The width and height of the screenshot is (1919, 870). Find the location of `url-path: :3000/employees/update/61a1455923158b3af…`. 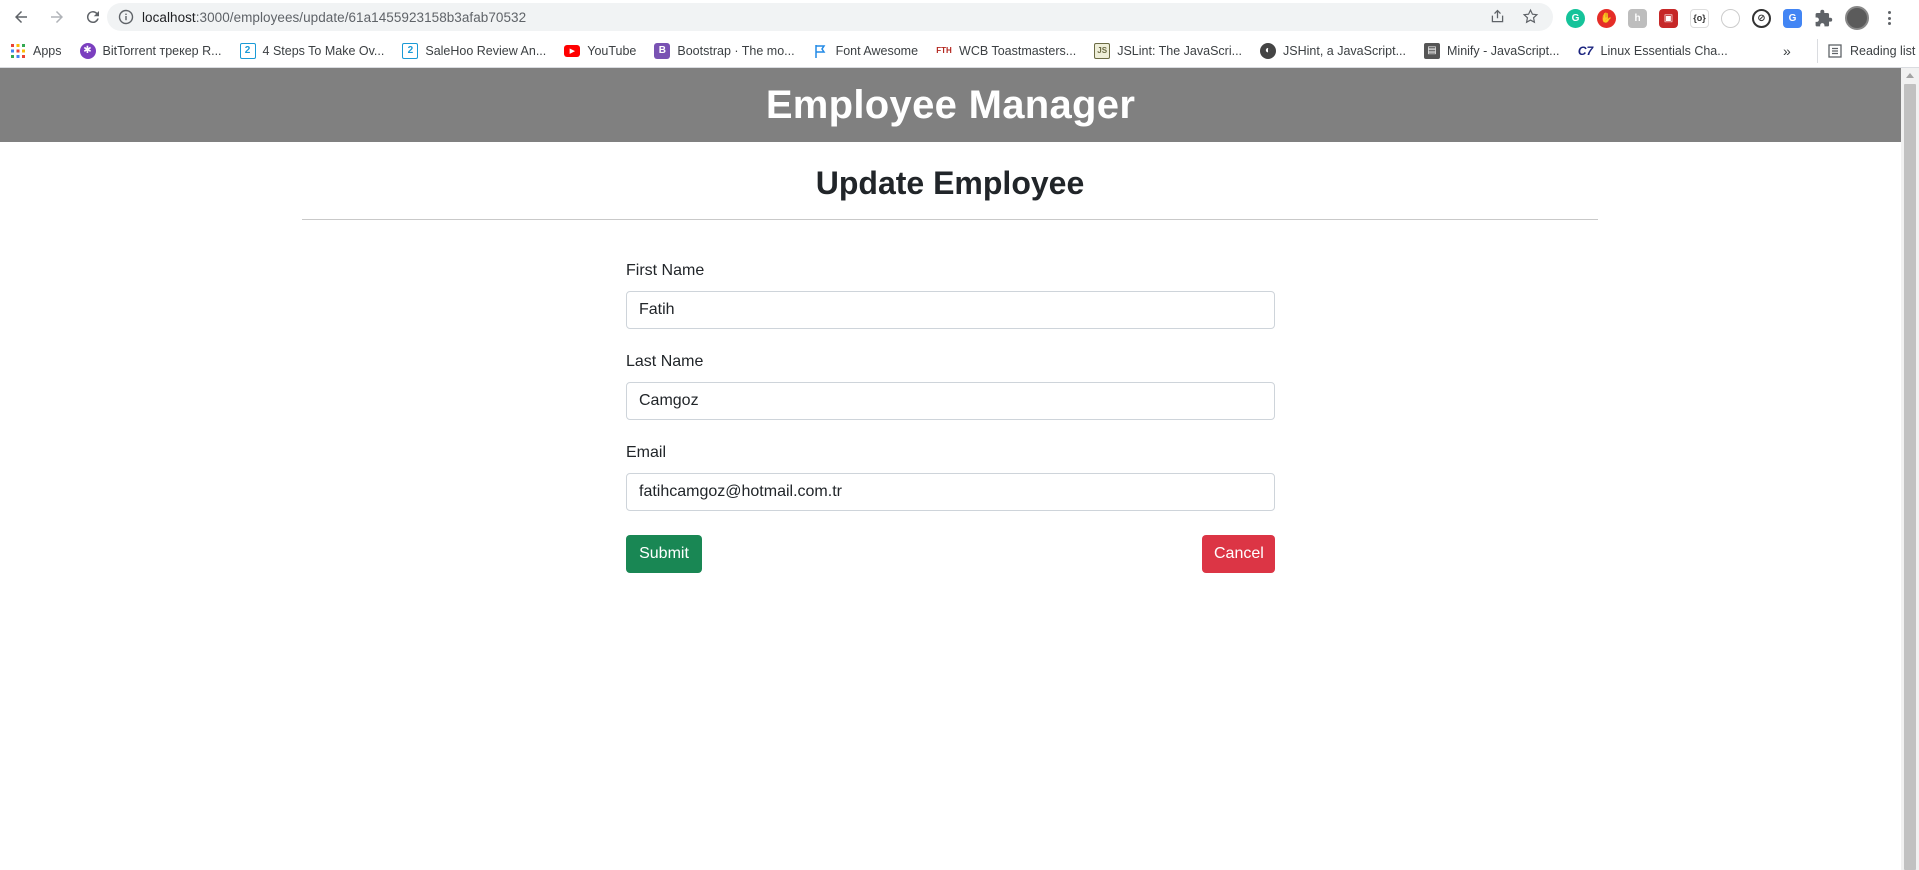

url-path: :3000/employees/update/61a1455923158b3af… is located at coordinates (361, 17).